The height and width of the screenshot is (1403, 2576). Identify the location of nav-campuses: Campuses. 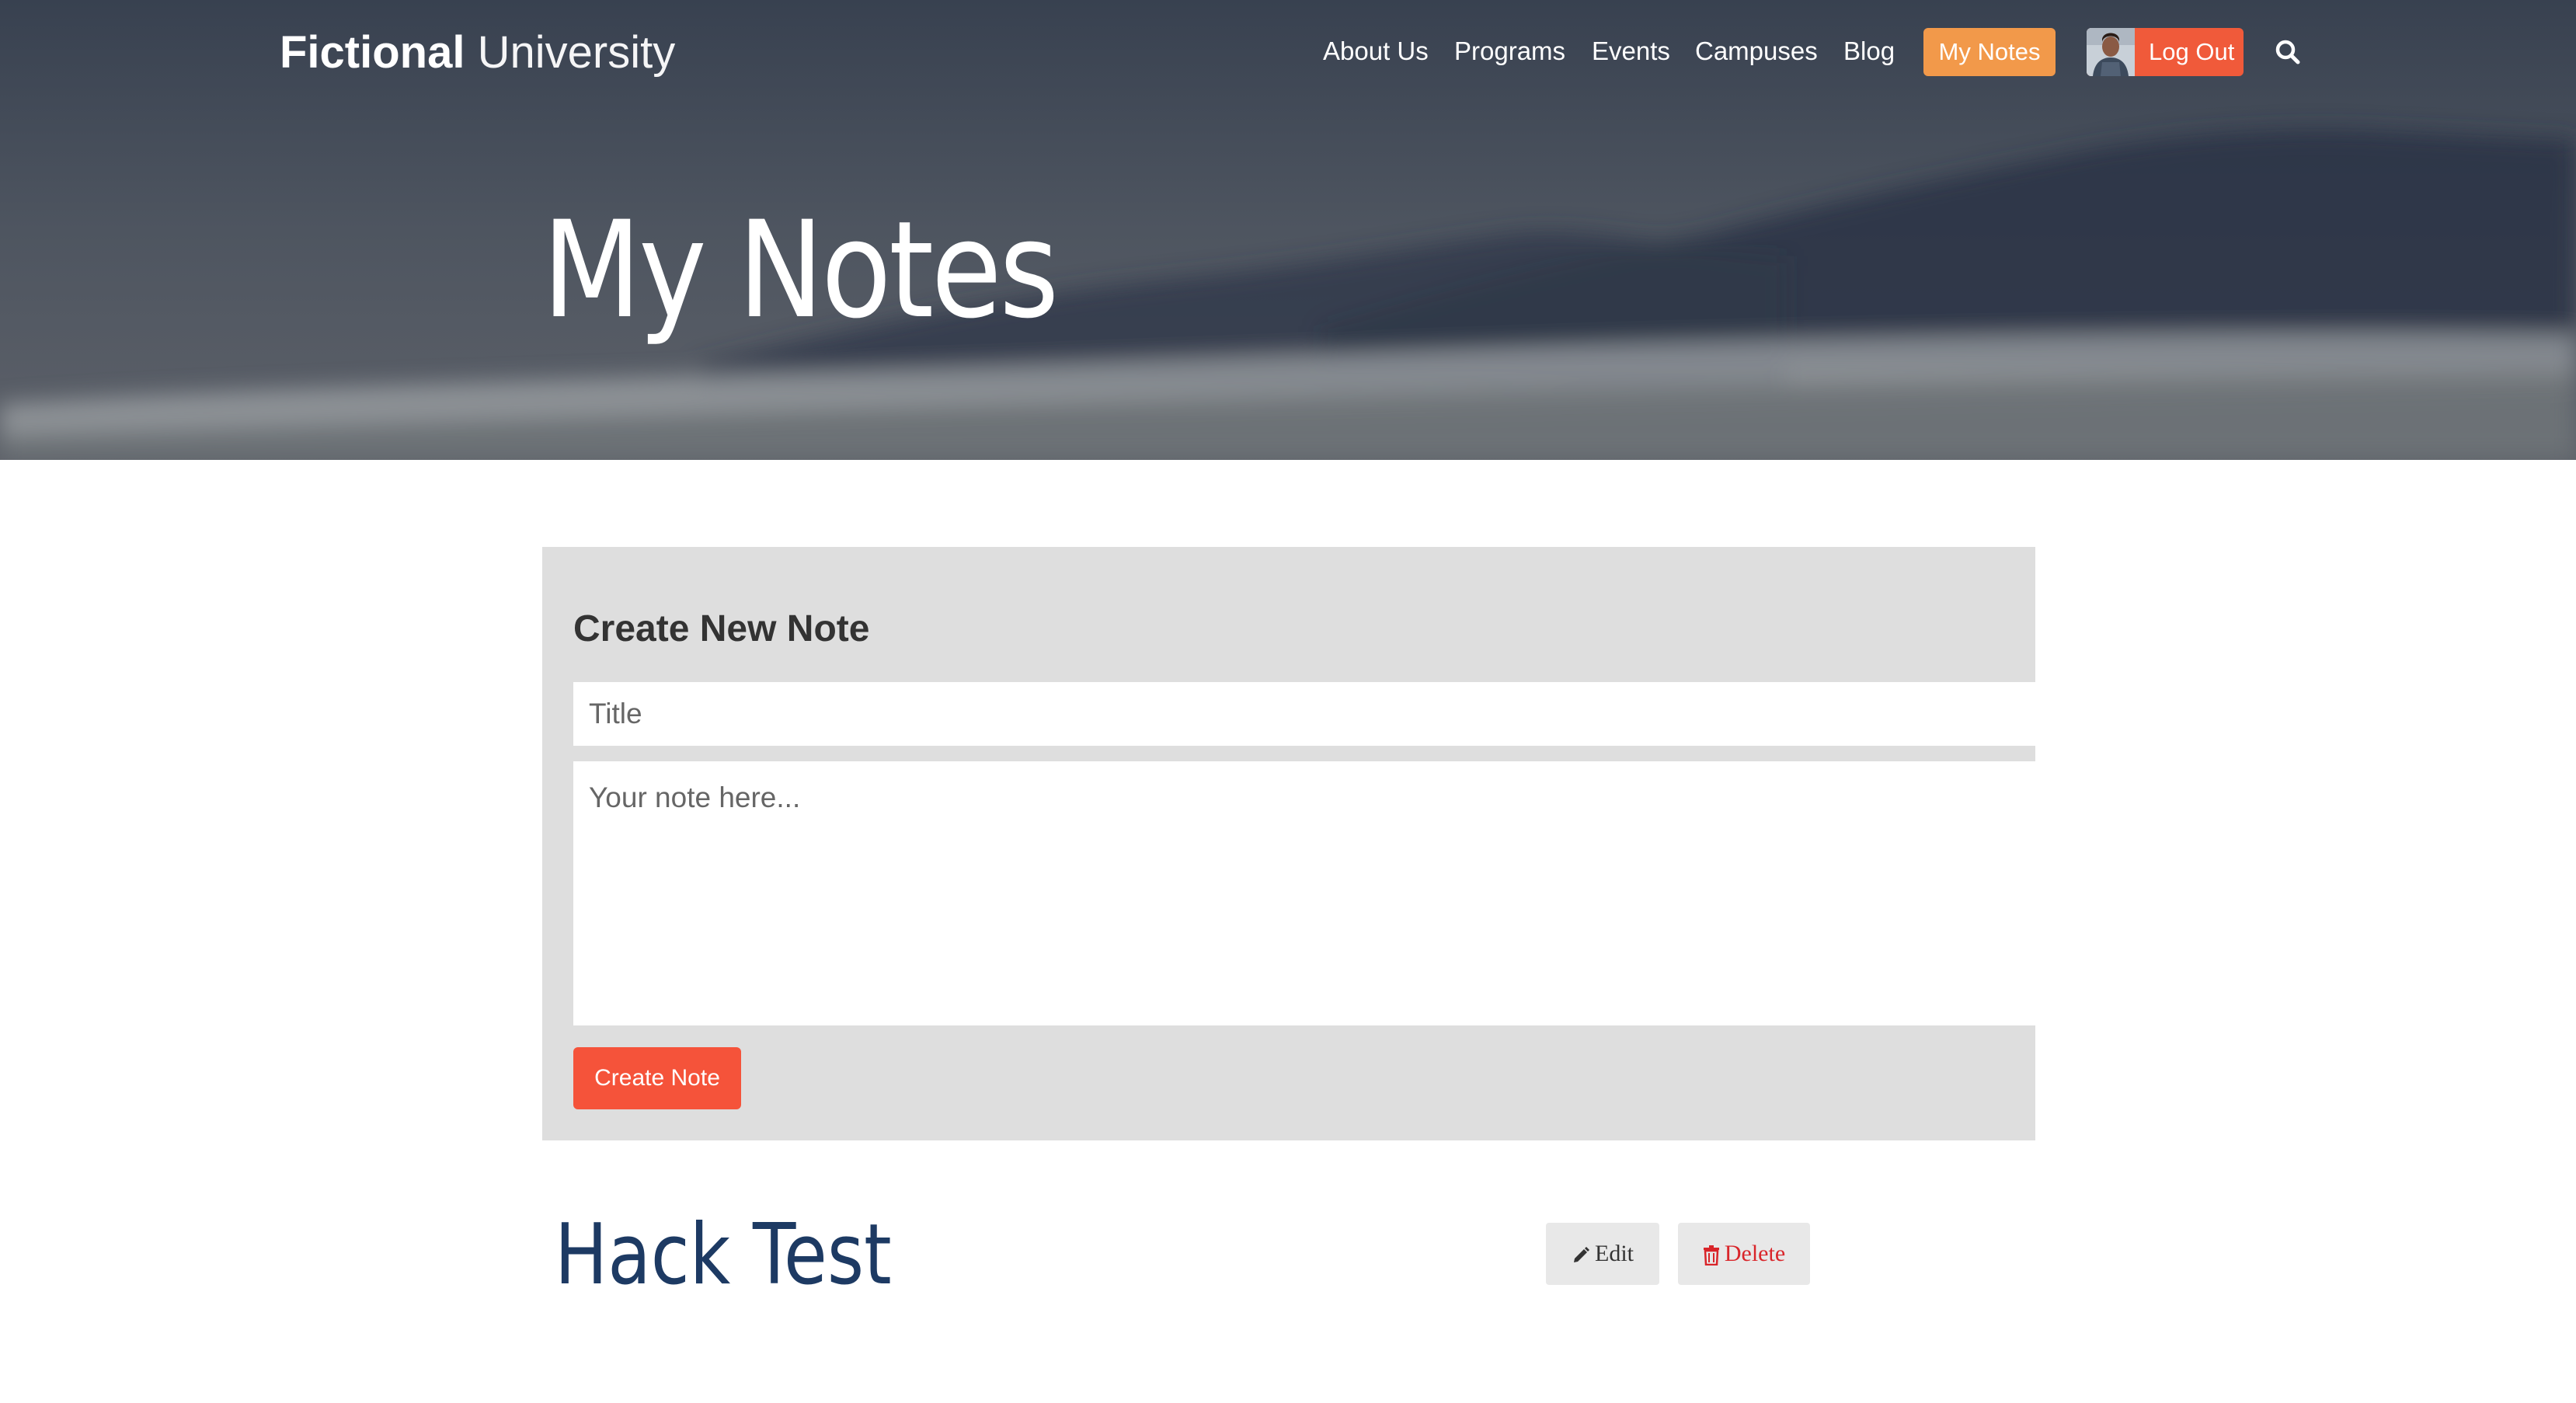
(1756, 51).